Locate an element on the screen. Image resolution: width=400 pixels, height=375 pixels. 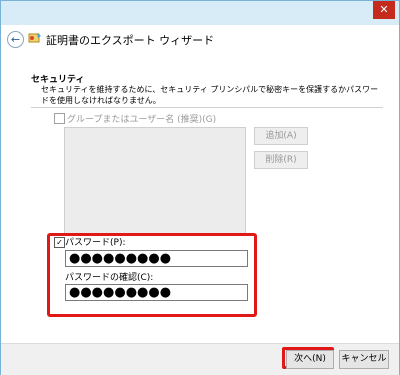
back-button: ← is located at coordinates (15, 39).